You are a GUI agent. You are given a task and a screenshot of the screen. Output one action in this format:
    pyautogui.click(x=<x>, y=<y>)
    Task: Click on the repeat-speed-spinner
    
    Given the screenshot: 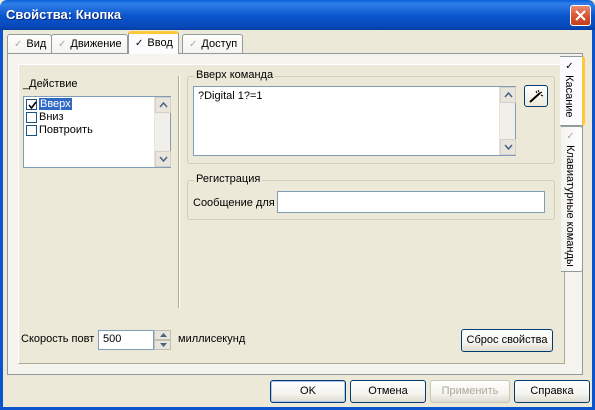 What is the action you would take?
    pyautogui.click(x=162, y=340)
    